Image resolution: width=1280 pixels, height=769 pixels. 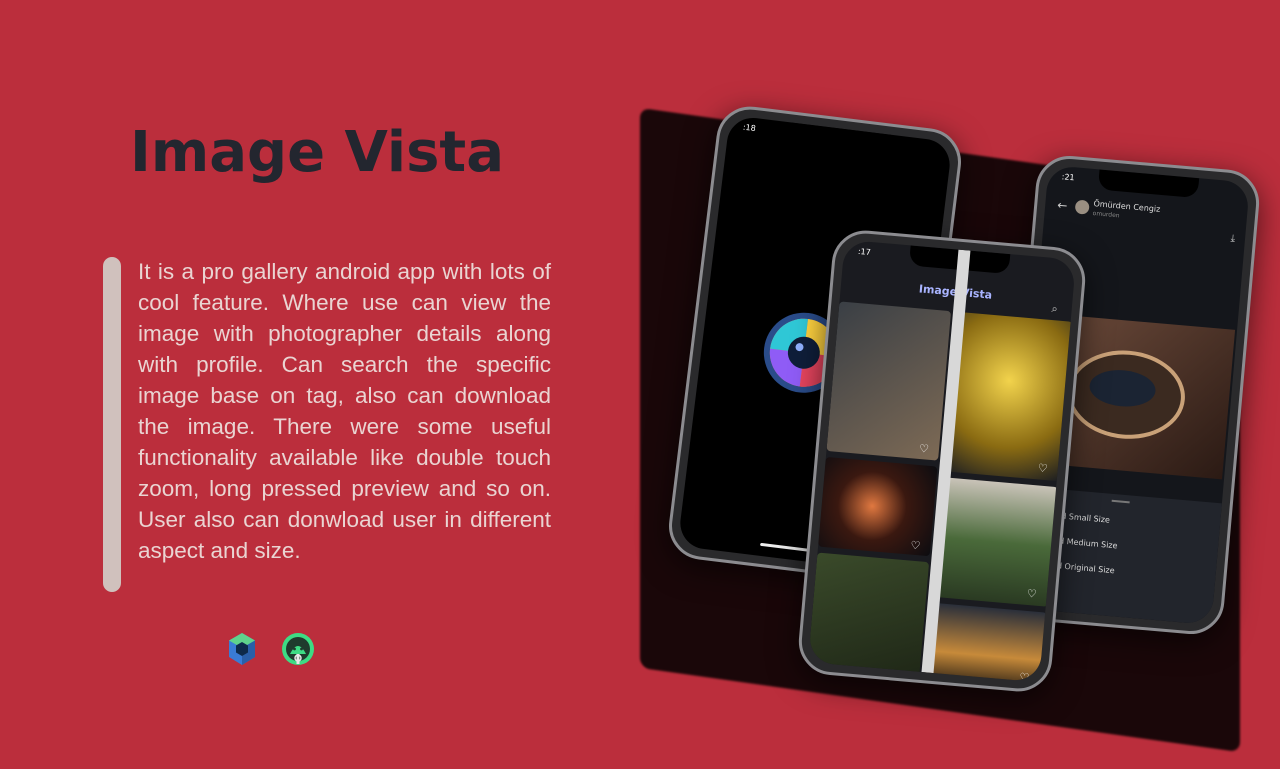 I want to click on status-time: :17, so click(x=864, y=251).